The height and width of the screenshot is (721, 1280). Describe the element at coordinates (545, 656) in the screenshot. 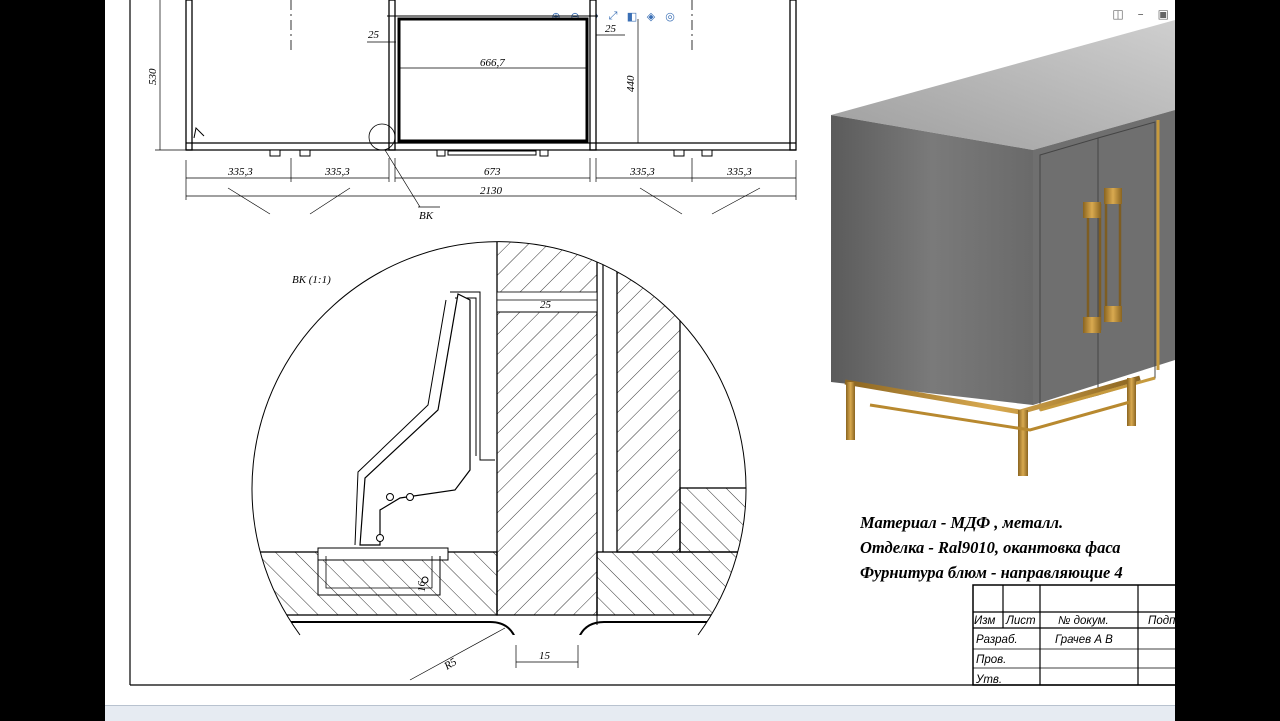

I see `detail-dim-15: 15` at that location.